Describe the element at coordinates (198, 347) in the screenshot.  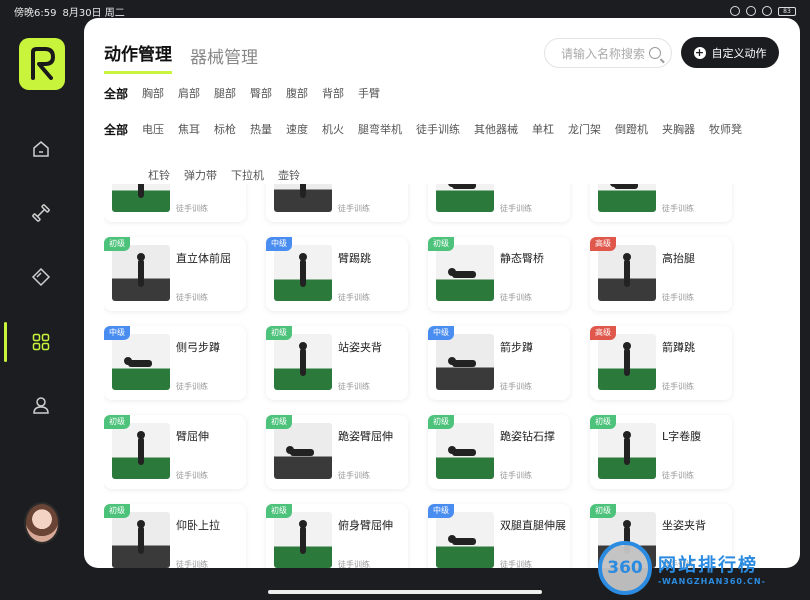
I see `action-name: 侧弓步蹲` at that location.